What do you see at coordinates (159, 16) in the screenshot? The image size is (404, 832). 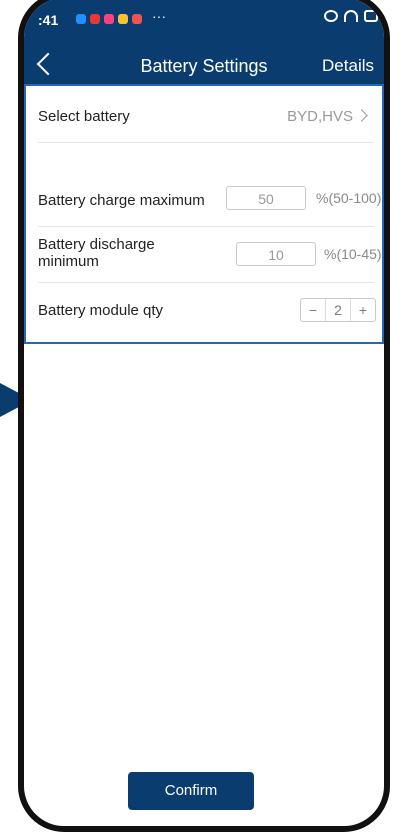 I see `status-more-icon: ···` at bounding box center [159, 16].